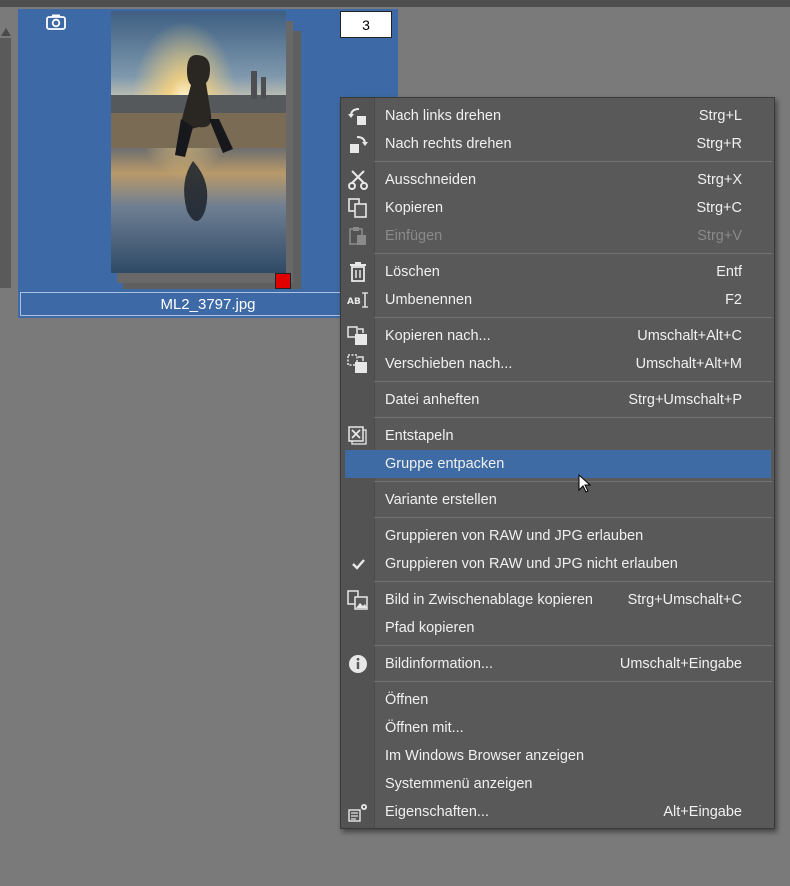  What do you see at coordinates (358, 208) in the screenshot?
I see `copy-icon` at bounding box center [358, 208].